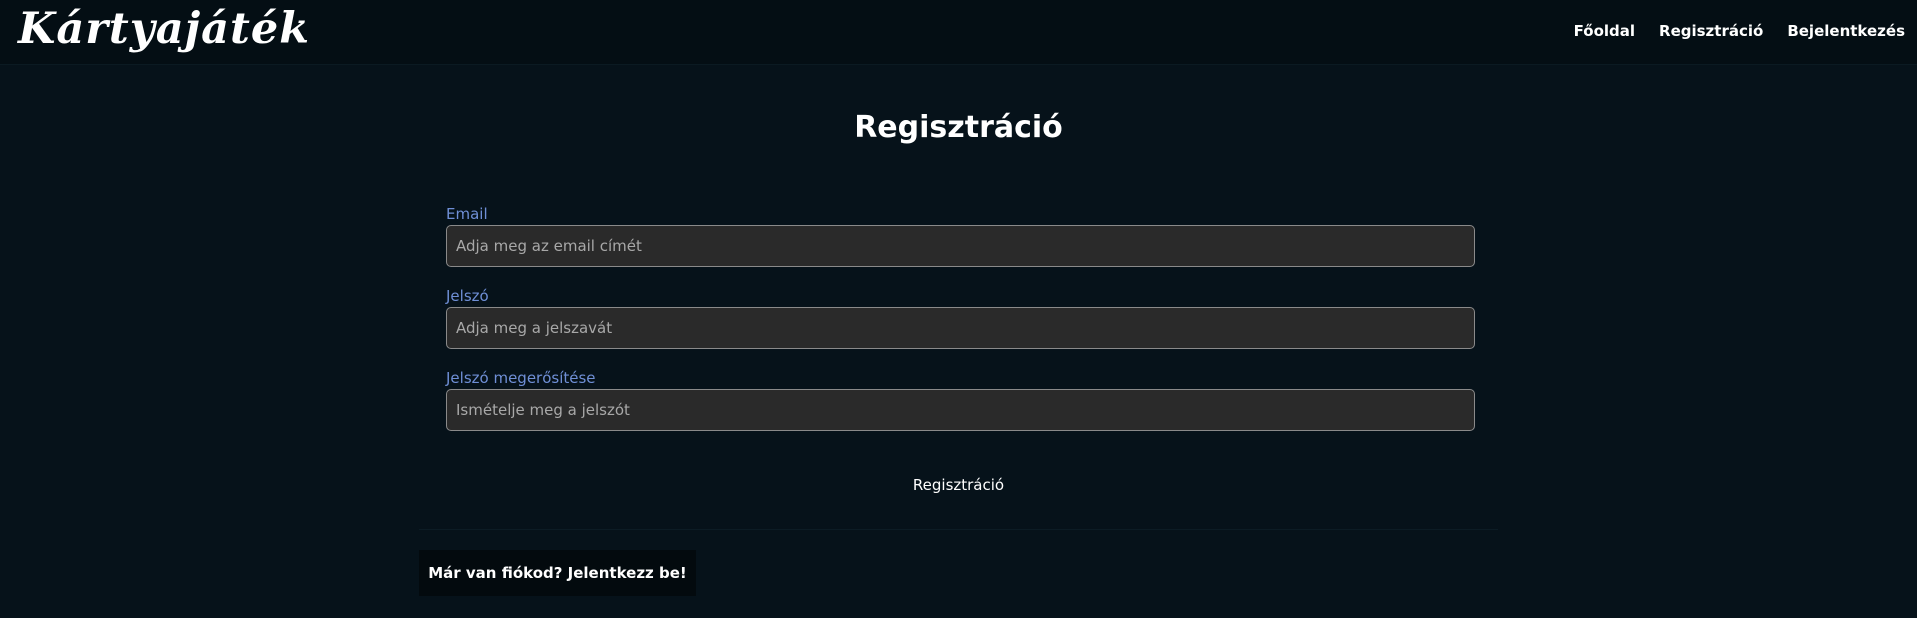 This screenshot has height=618, width=1917. What do you see at coordinates (958, 529) in the screenshot?
I see `divider` at bounding box center [958, 529].